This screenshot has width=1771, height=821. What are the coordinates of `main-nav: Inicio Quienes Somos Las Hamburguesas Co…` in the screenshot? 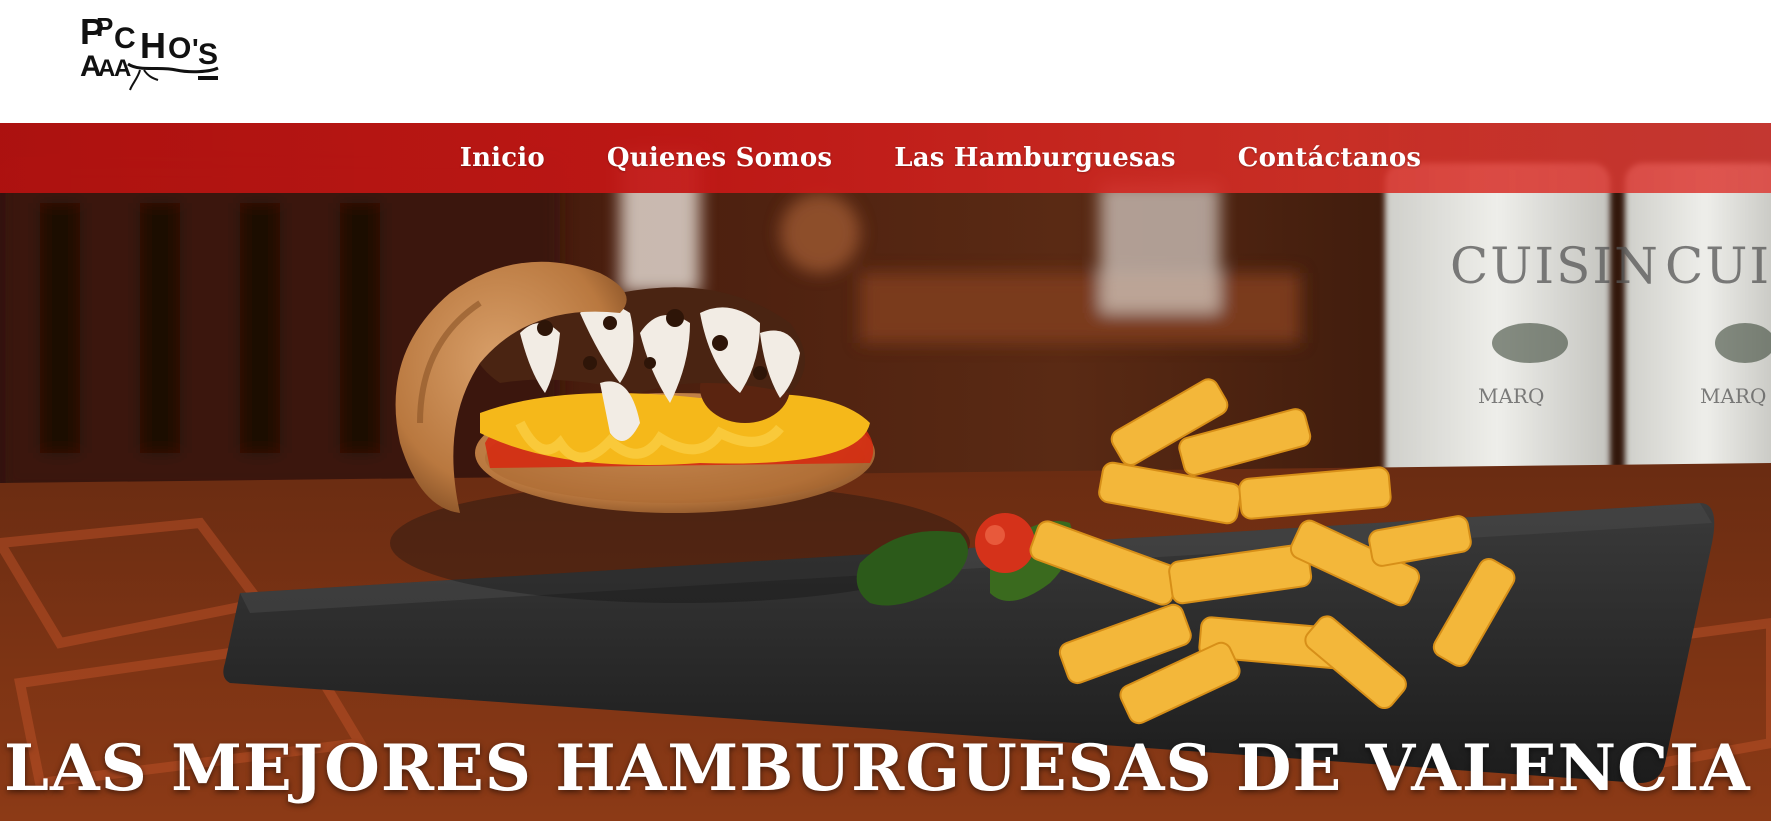 It's located at (885, 158).